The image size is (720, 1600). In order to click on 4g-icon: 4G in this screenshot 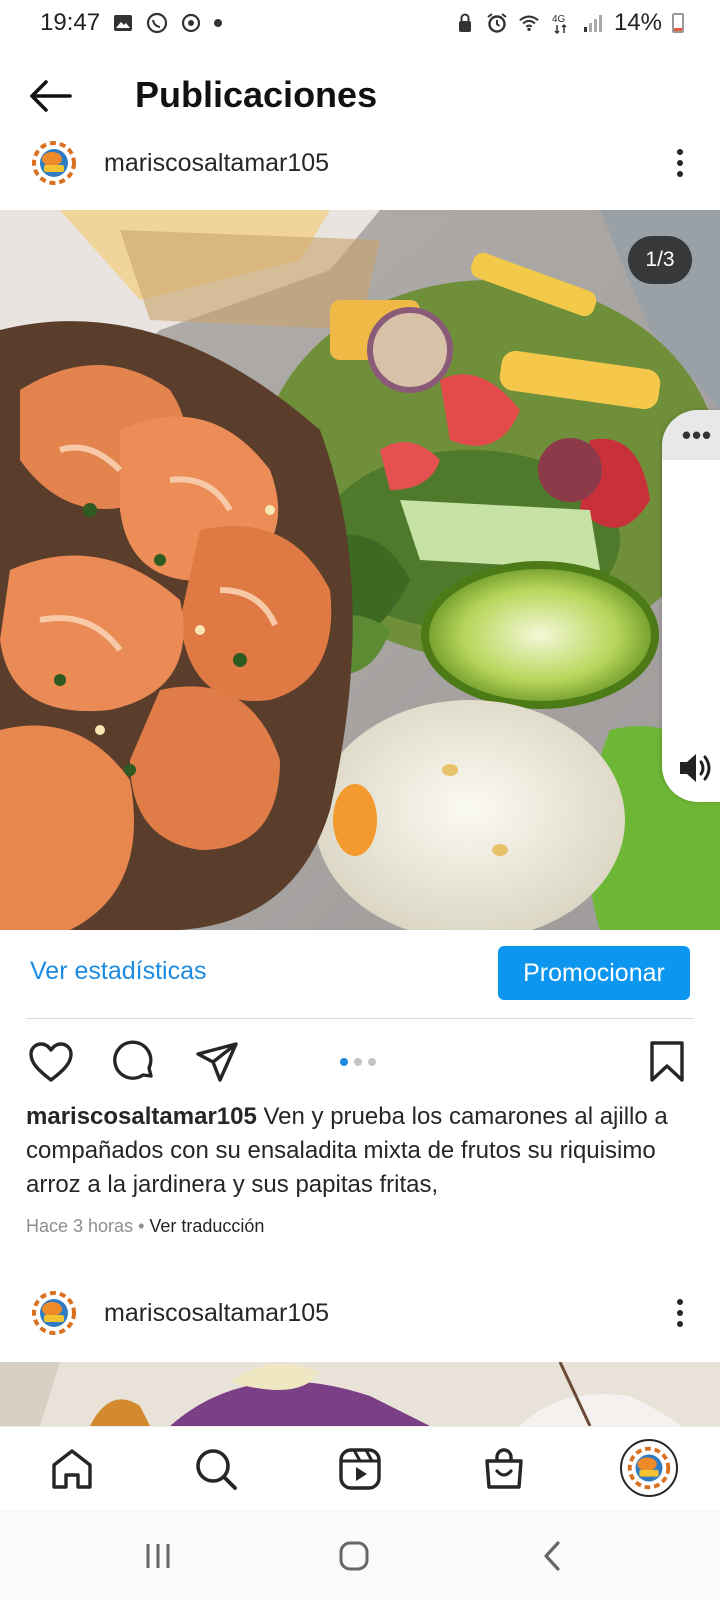, I will do `click(561, 23)`.